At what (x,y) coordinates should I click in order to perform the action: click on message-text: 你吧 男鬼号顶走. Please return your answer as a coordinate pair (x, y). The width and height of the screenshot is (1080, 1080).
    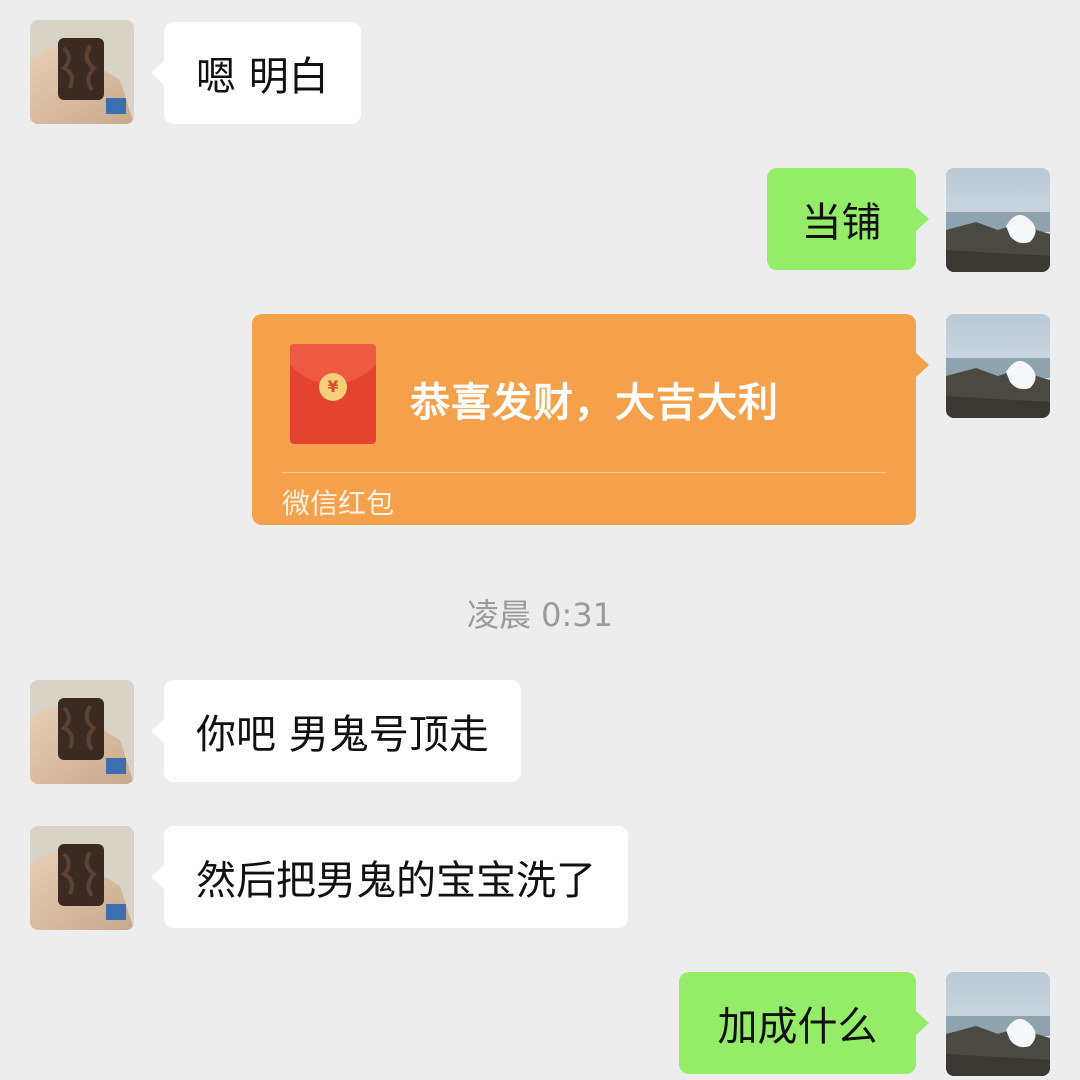
    Looking at the image, I should click on (342, 735).